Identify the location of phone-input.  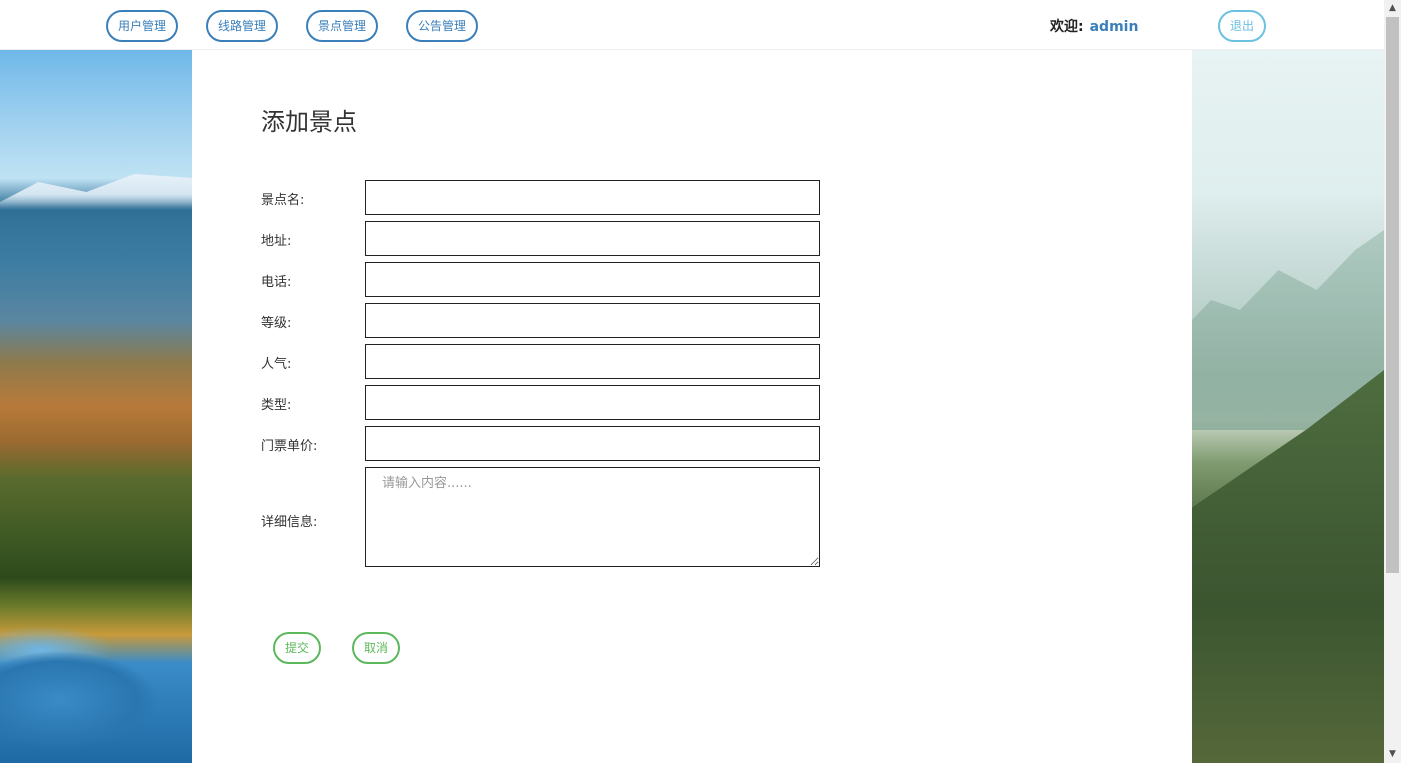
(592, 279).